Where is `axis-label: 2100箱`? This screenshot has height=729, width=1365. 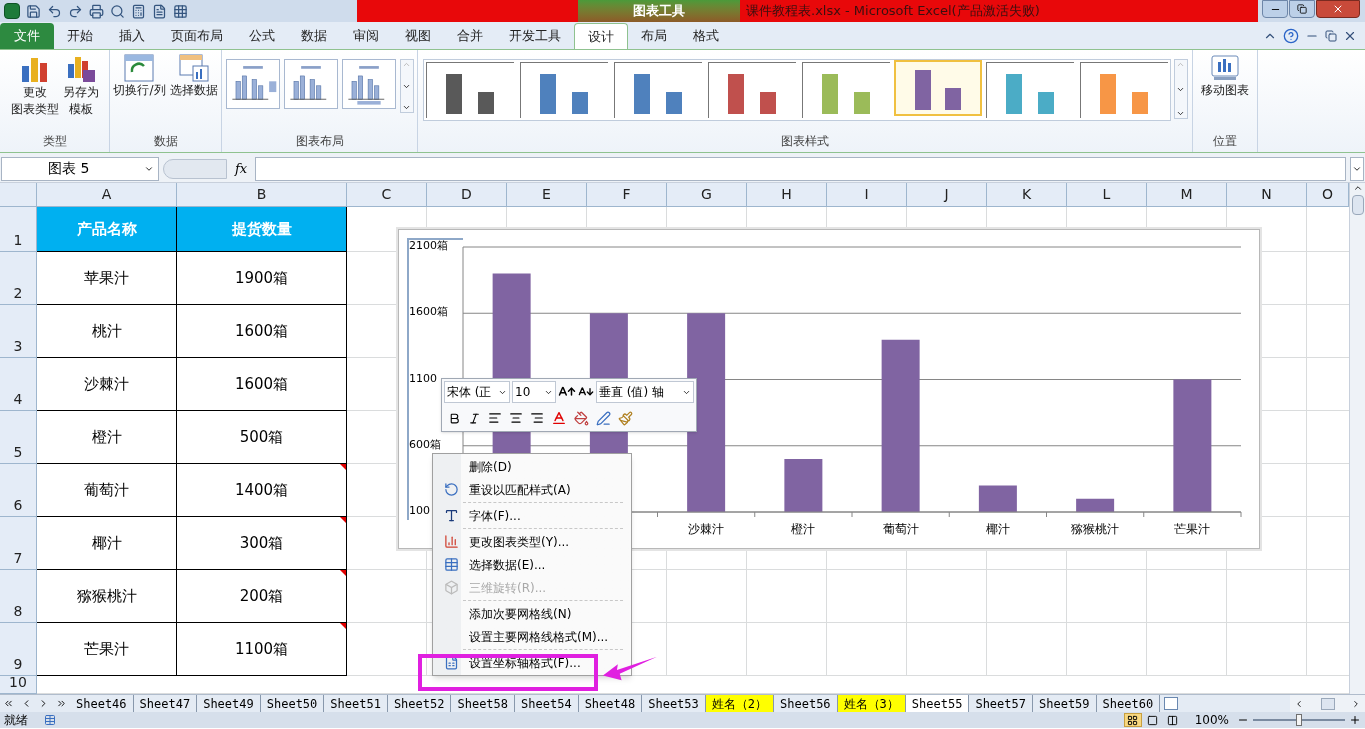
axis-label: 2100箱 is located at coordinates (428, 245).